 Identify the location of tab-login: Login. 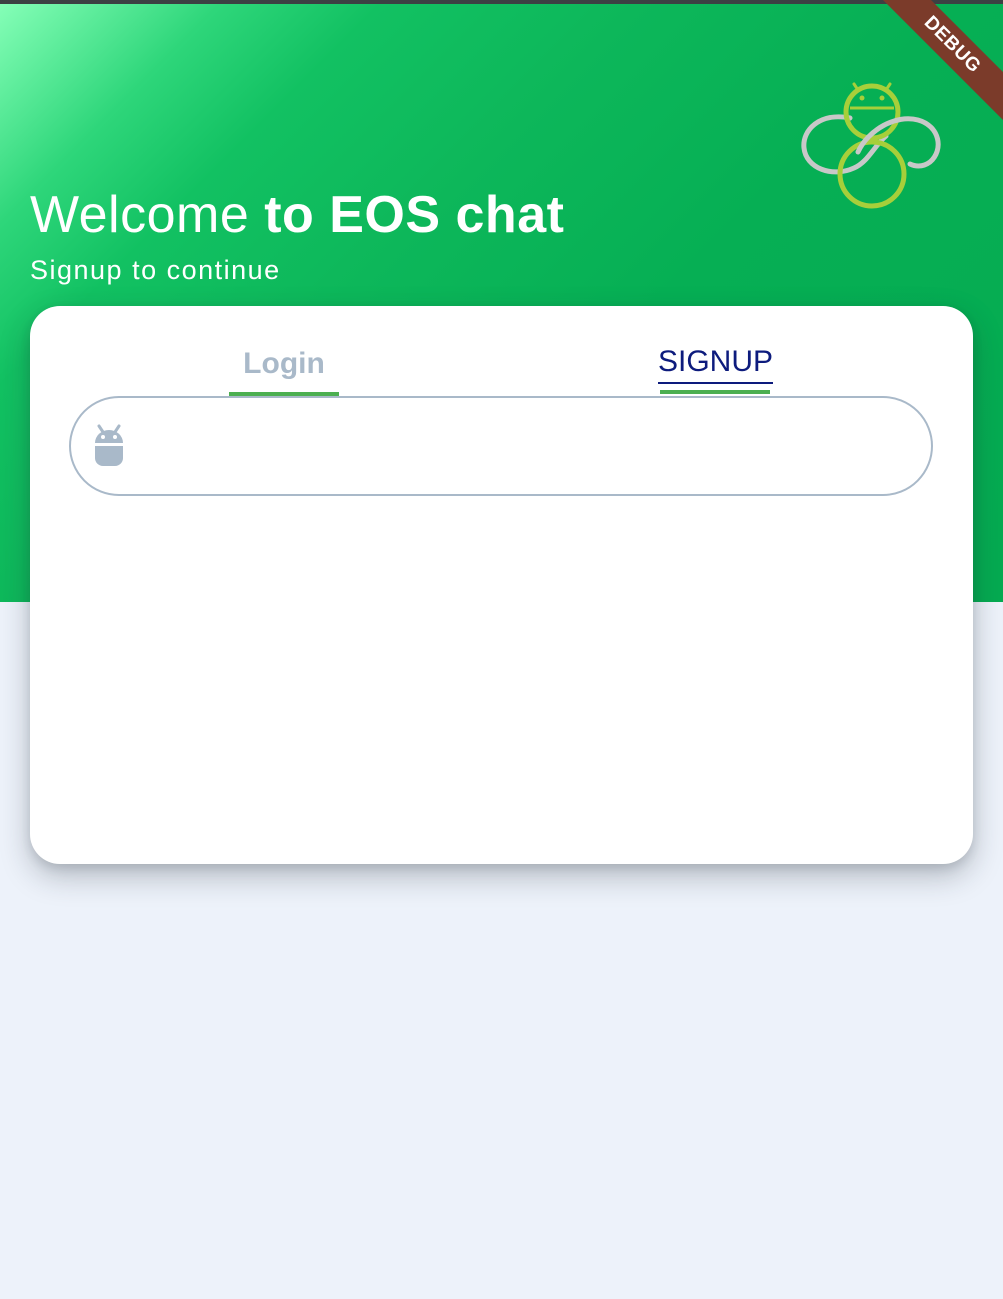
(284, 369).